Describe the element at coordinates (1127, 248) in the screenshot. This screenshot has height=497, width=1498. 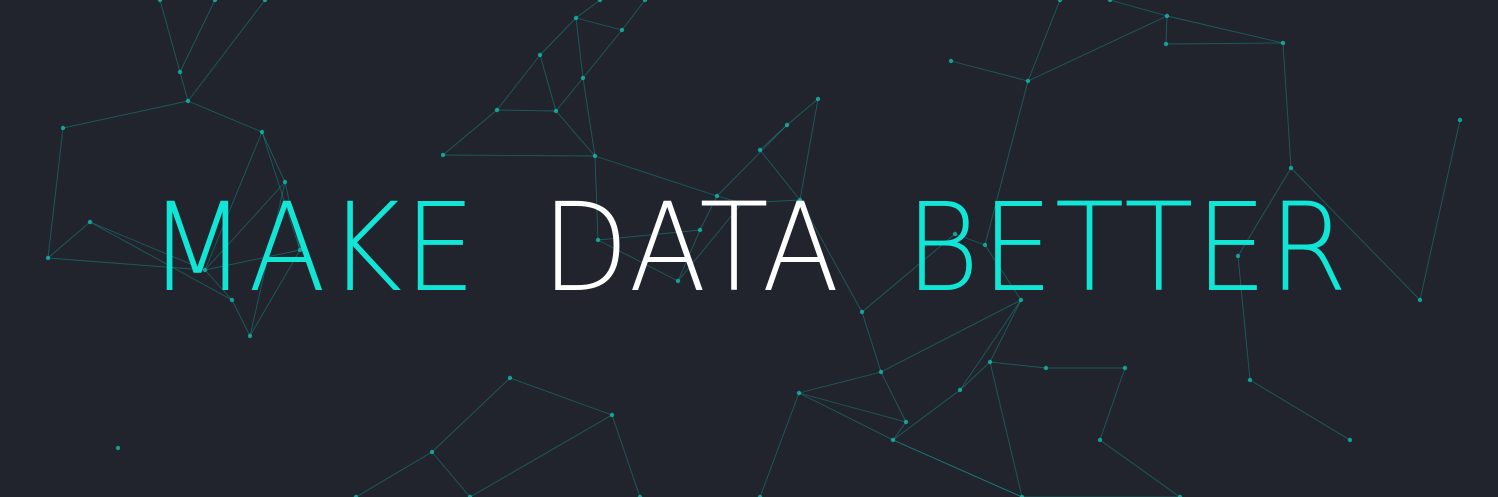
I see `headline-word-better: BETTER` at that location.